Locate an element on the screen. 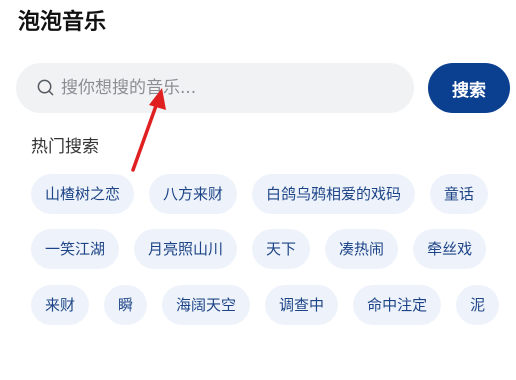  hot-search-tag: 八方来财 is located at coordinates (193, 194).